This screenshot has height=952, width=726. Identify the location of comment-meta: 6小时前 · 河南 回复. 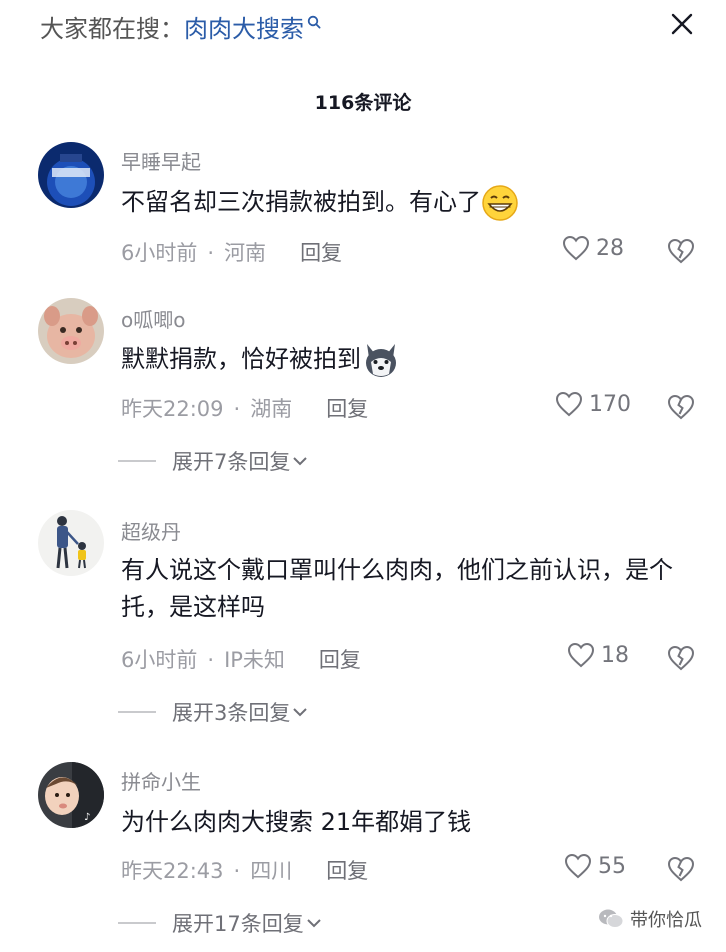
(231, 252).